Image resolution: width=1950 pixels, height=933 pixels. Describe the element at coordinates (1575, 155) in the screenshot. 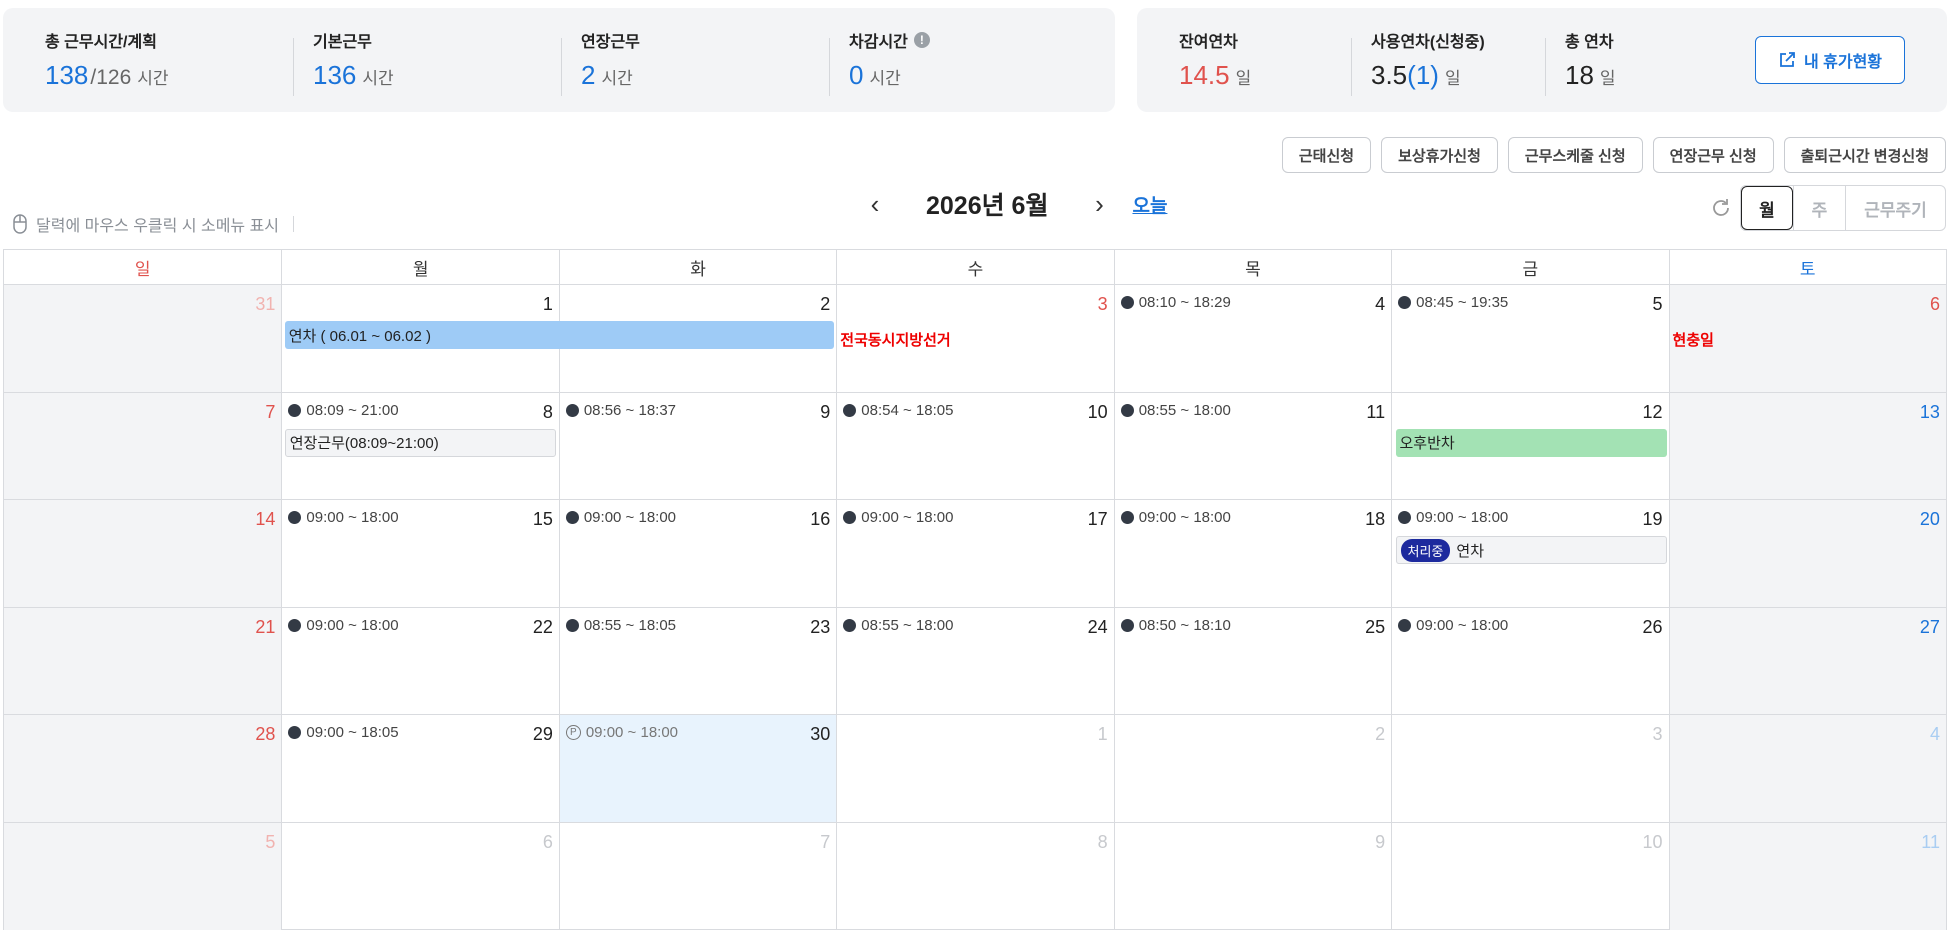

I see `work-schedule-request-button: 근무스케줄 신청` at that location.